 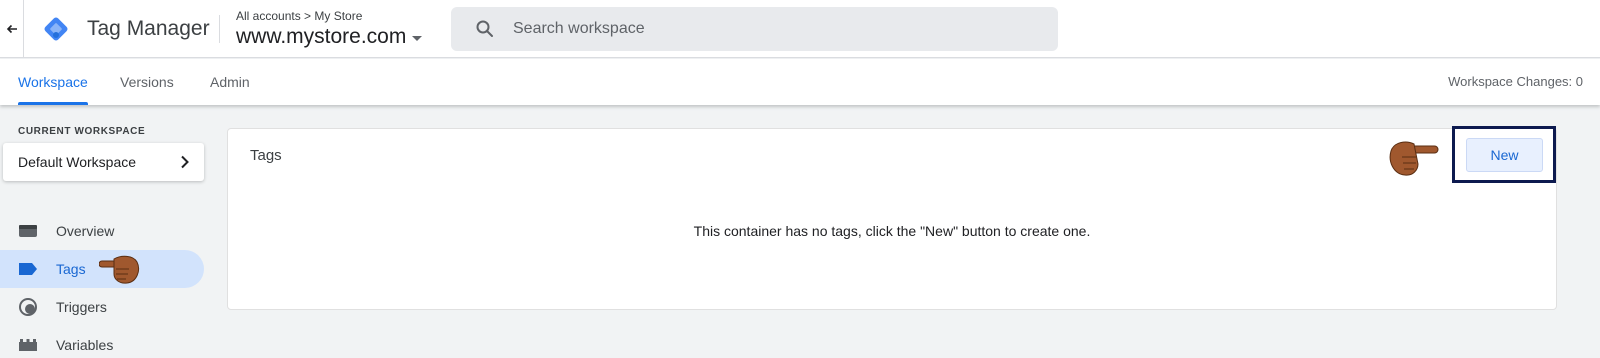 What do you see at coordinates (82, 131) in the screenshot?
I see `current-workspace-label: CURRENT WORKSPACE` at bounding box center [82, 131].